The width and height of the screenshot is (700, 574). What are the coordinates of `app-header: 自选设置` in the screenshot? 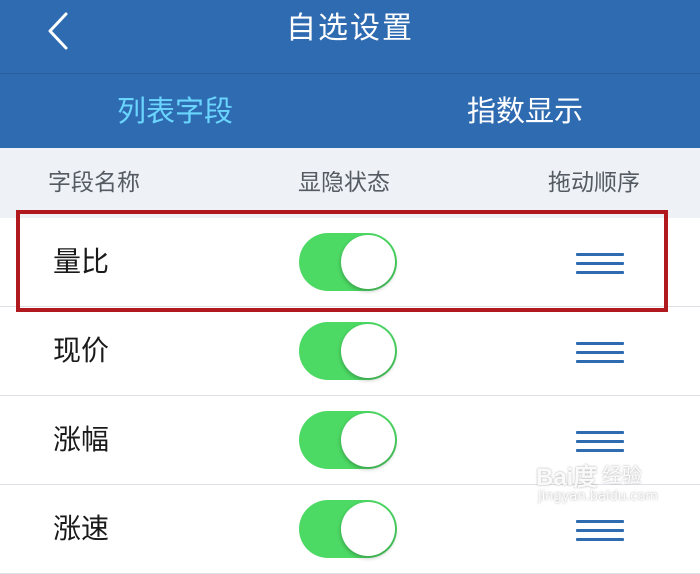 It's located at (350, 37).